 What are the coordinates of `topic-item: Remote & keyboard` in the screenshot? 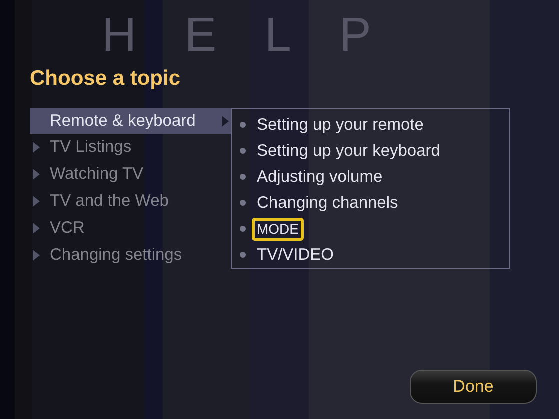 It's located at (130, 121).